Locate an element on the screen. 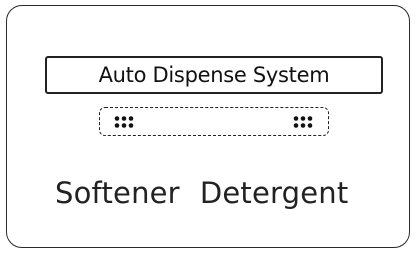 The width and height of the screenshot is (418, 254). detergent-indicator-dot-grid-icon is located at coordinates (303, 122).